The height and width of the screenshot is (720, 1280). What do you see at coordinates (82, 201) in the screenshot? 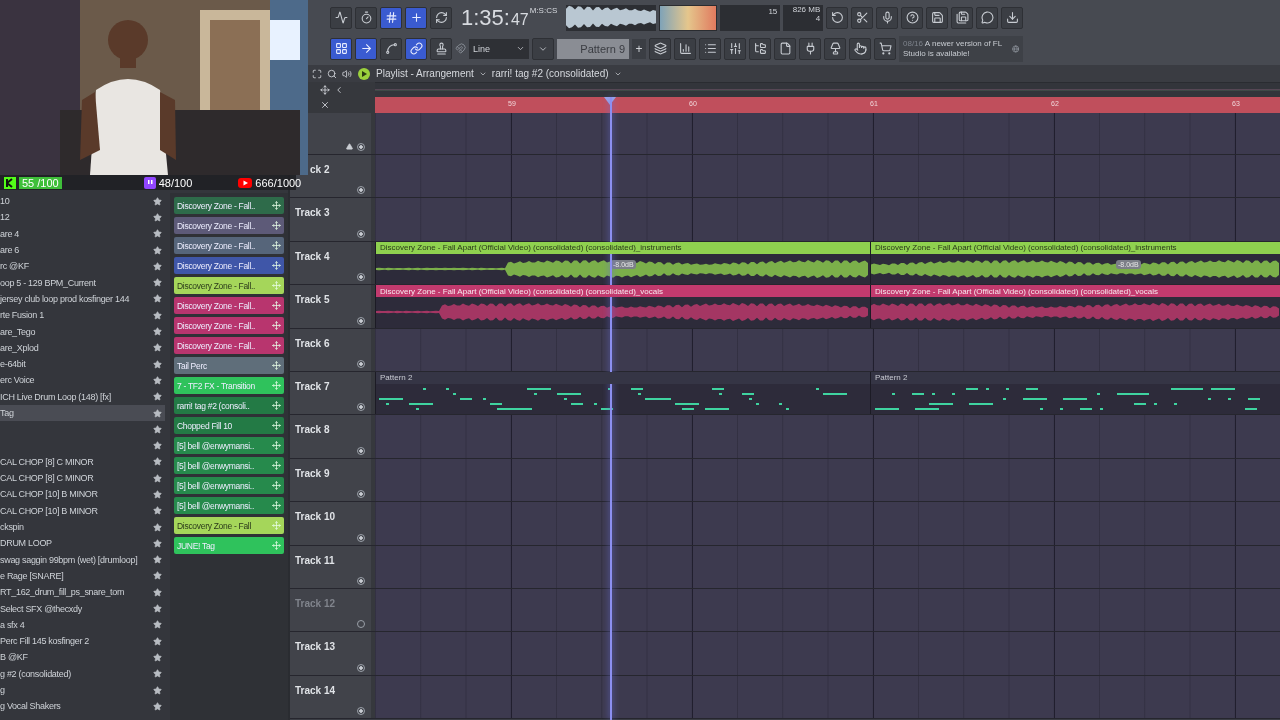
I see `browser-item: 10` at bounding box center [82, 201].